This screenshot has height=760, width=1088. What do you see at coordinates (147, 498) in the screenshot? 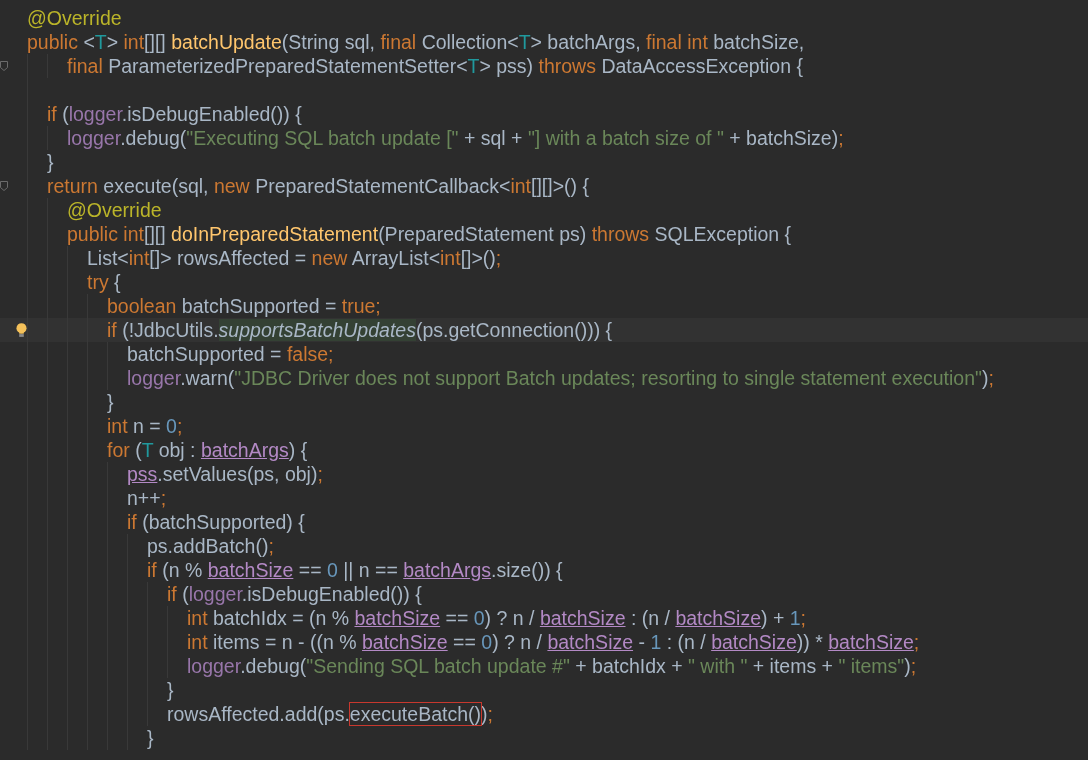
I see `code-line: n++;` at bounding box center [147, 498].